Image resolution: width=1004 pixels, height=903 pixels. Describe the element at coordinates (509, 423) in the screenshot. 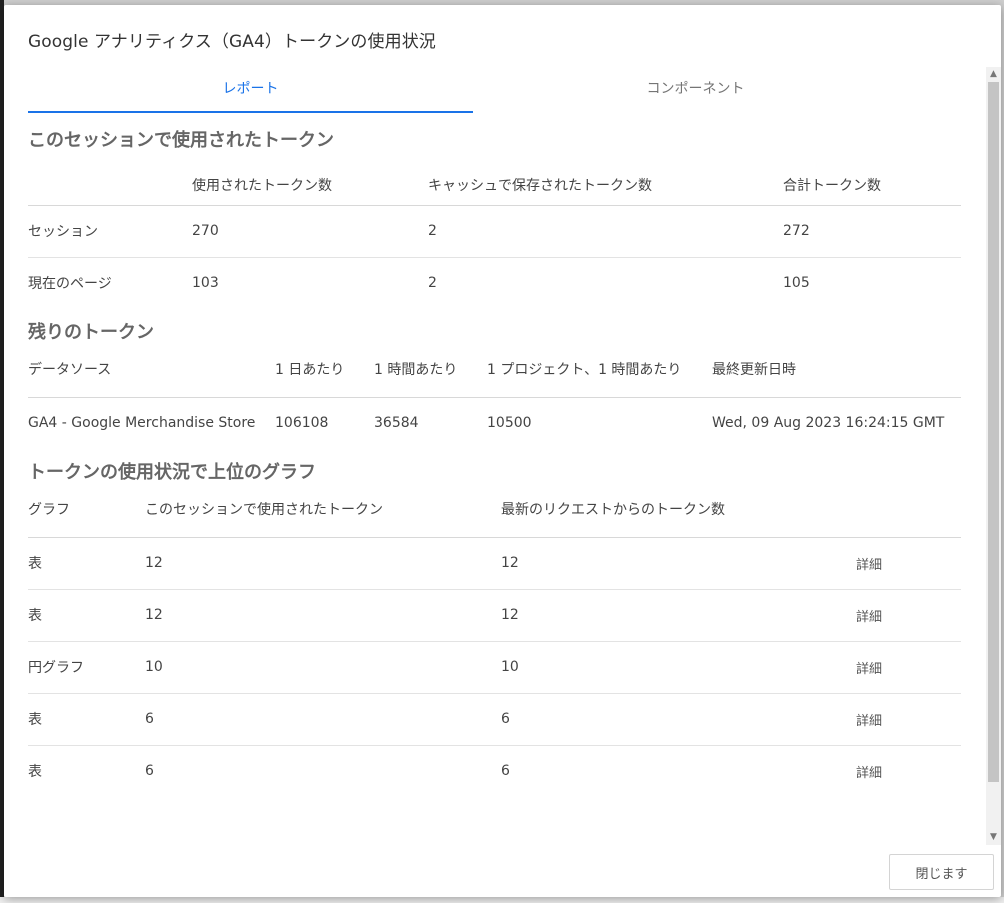

I see `cell-per-project-hour: 10500` at that location.